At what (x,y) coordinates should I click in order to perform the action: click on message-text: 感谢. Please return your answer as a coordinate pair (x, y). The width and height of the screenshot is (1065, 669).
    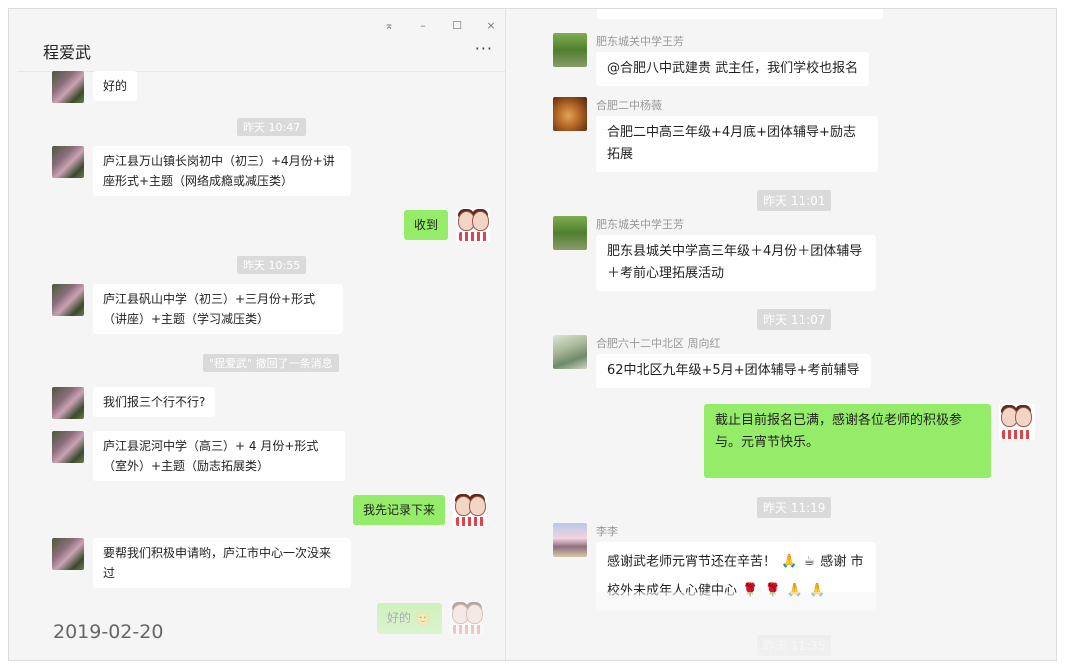
    Looking at the image, I should click on (833, 562).